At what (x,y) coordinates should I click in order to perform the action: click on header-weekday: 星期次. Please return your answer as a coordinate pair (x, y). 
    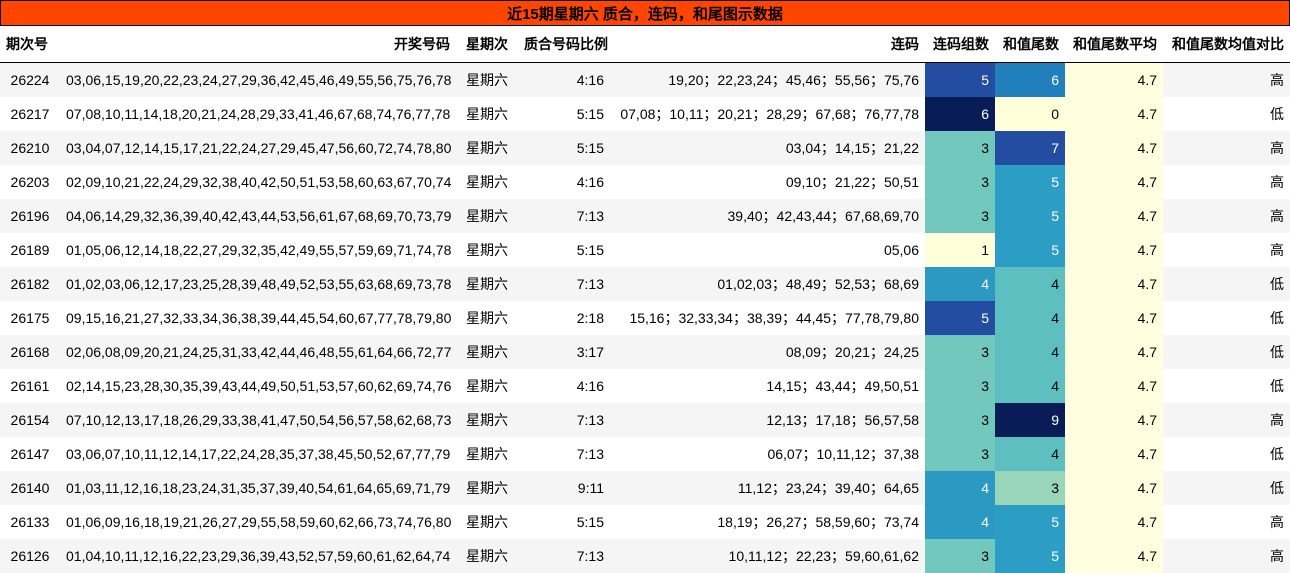
    Looking at the image, I should click on (487, 44).